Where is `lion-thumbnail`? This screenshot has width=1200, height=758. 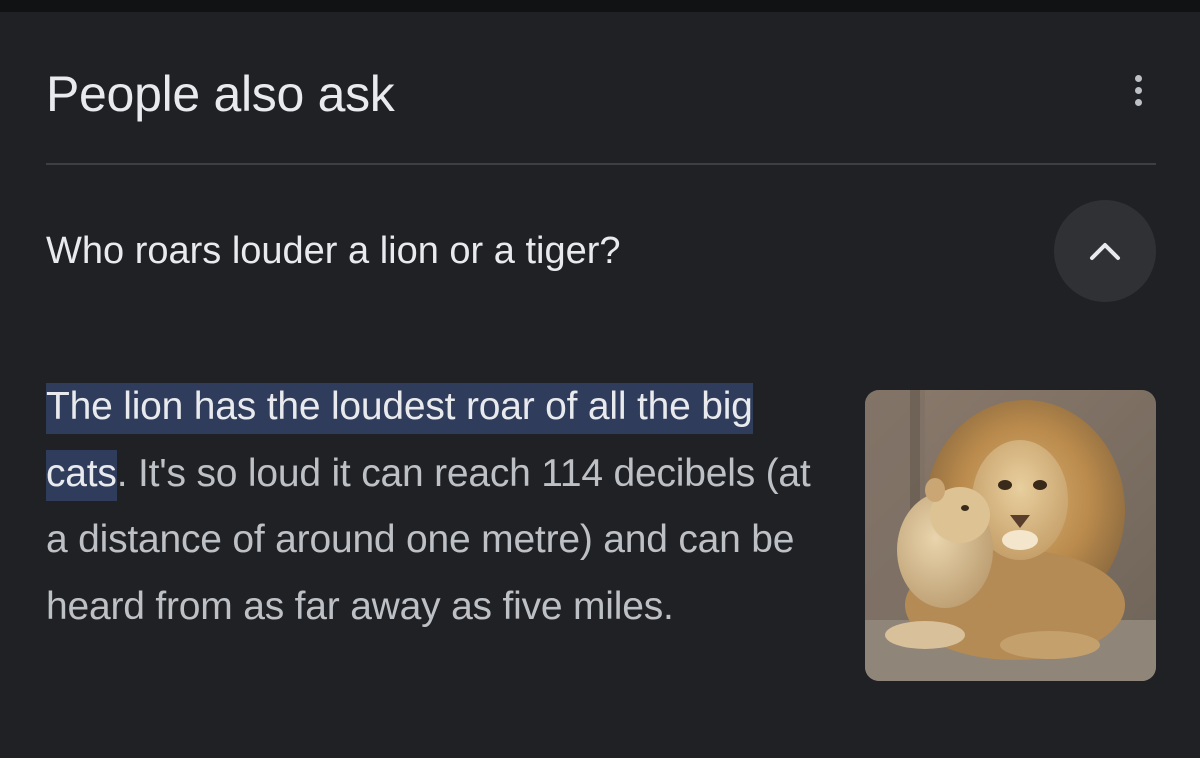
lion-thumbnail is located at coordinates (1010, 535).